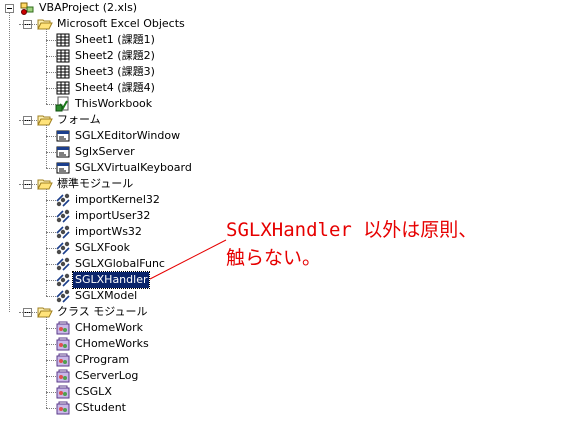 The image size is (570, 431). I want to click on tree-item: CHomeWorks, so click(200, 344).